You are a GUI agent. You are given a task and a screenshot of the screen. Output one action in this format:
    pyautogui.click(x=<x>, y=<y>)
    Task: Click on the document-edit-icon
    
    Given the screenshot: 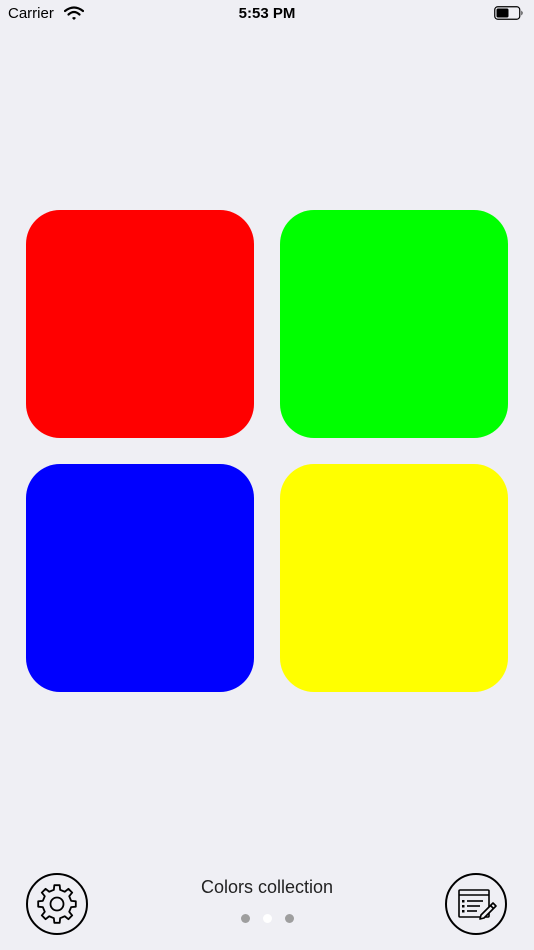 What is the action you would take?
    pyautogui.click(x=477, y=904)
    